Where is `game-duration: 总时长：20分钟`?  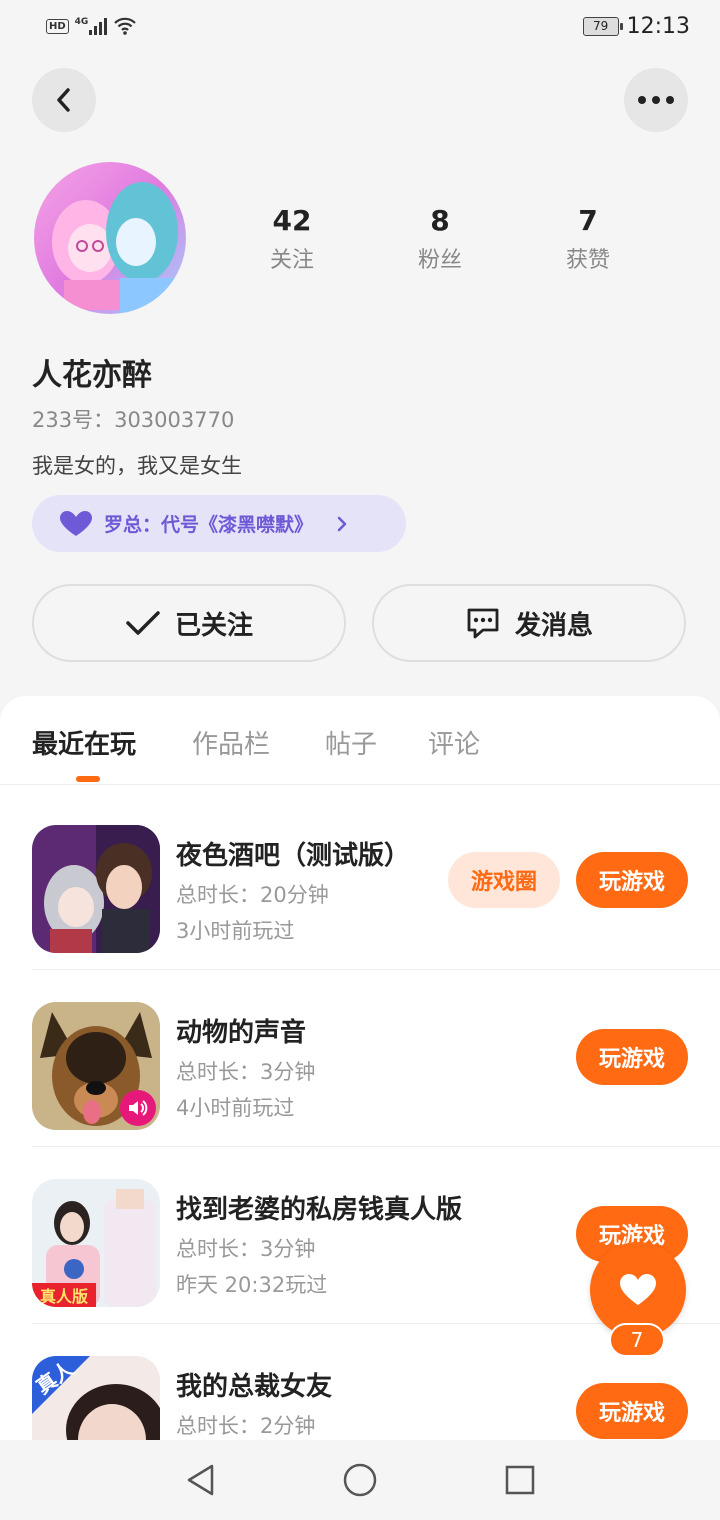 game-duration: 总时长：20分钟 is located at coordinates (252, 895).